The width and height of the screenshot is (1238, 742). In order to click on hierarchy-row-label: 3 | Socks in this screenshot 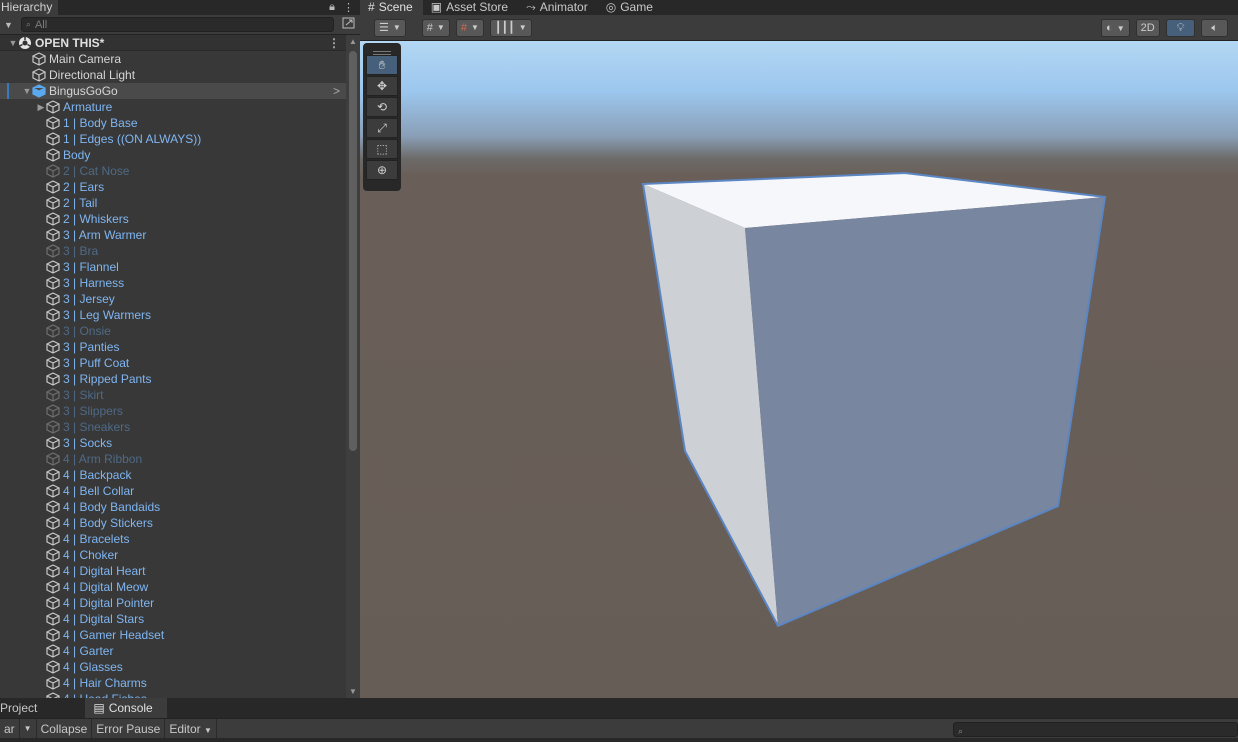, I will do `click(88, 443)`.